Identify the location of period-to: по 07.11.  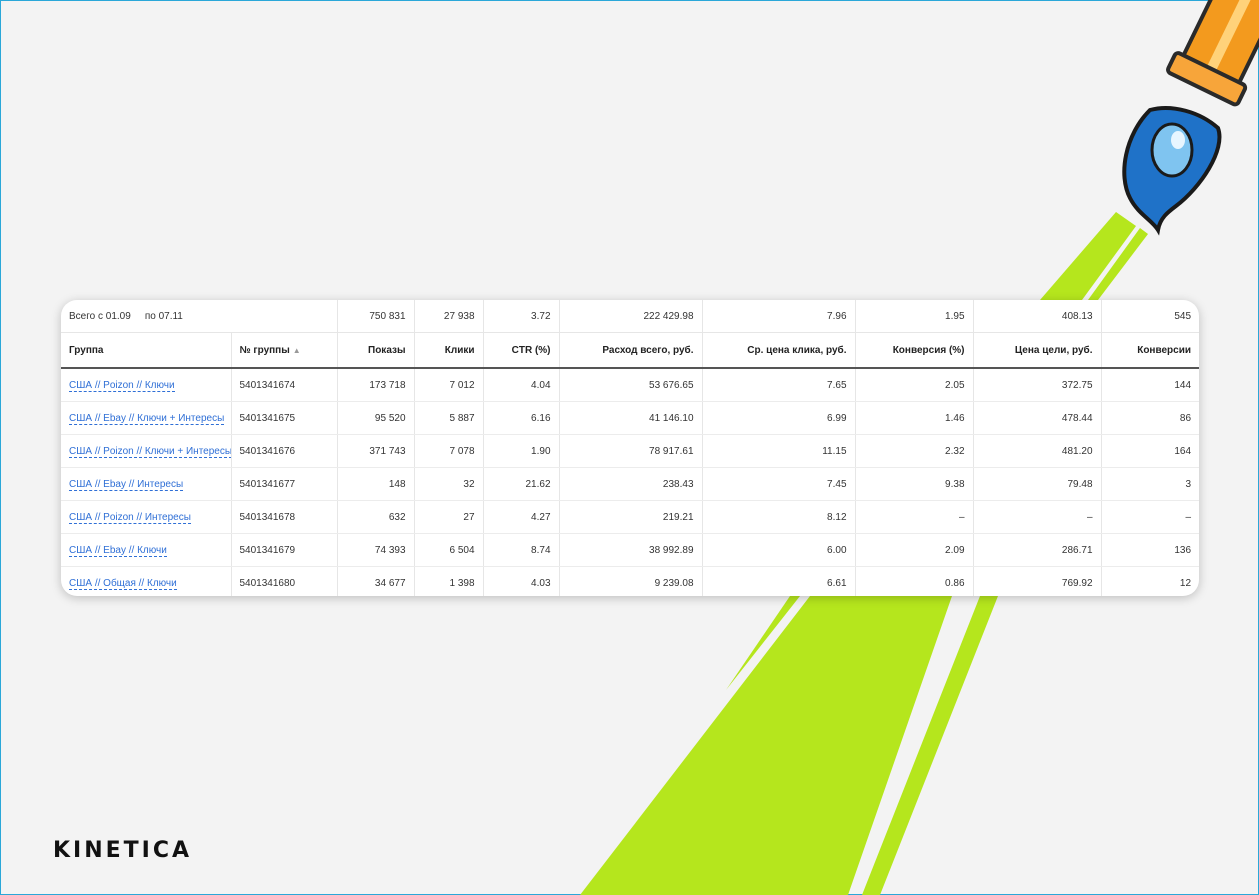
(164, 316).